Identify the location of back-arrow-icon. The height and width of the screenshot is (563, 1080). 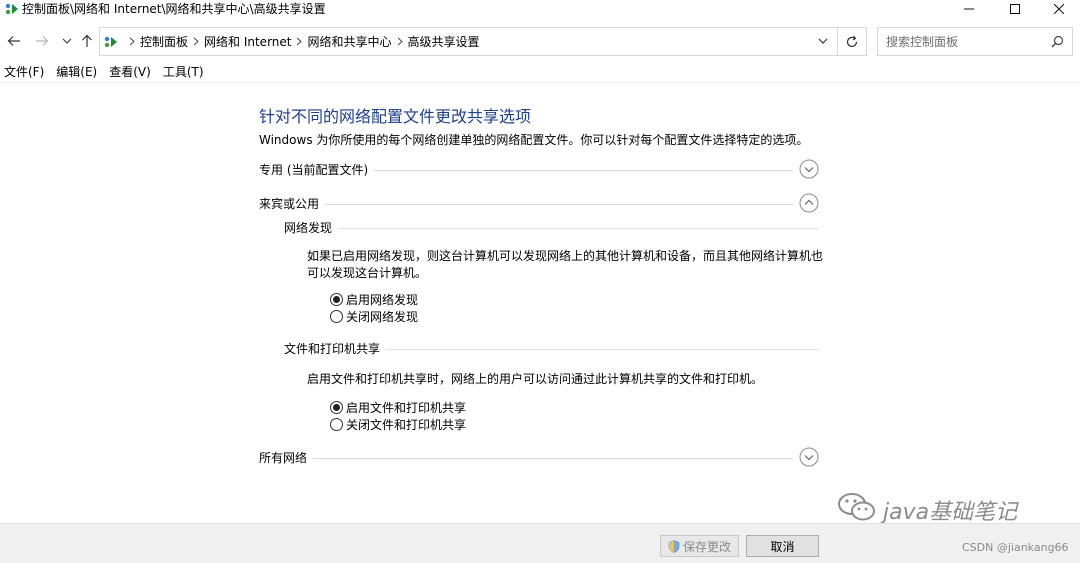
(14, 41).